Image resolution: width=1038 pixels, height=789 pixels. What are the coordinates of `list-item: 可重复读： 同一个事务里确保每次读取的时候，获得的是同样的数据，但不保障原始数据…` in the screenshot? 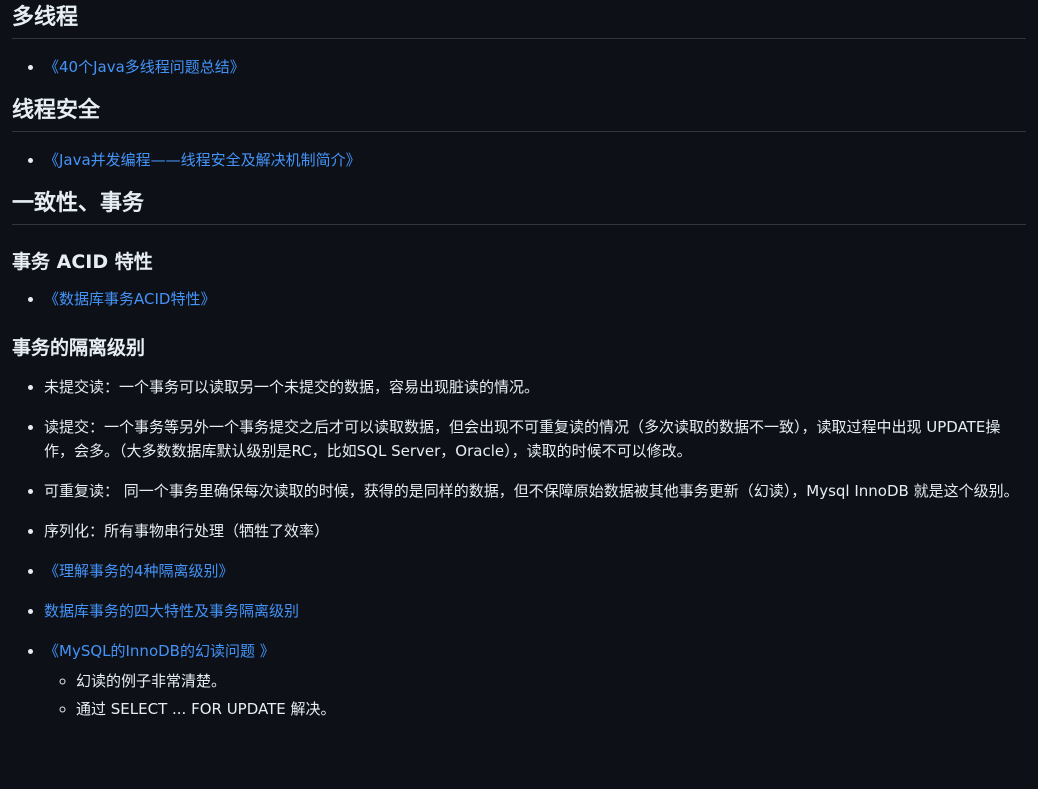 It's located at (535, 491).